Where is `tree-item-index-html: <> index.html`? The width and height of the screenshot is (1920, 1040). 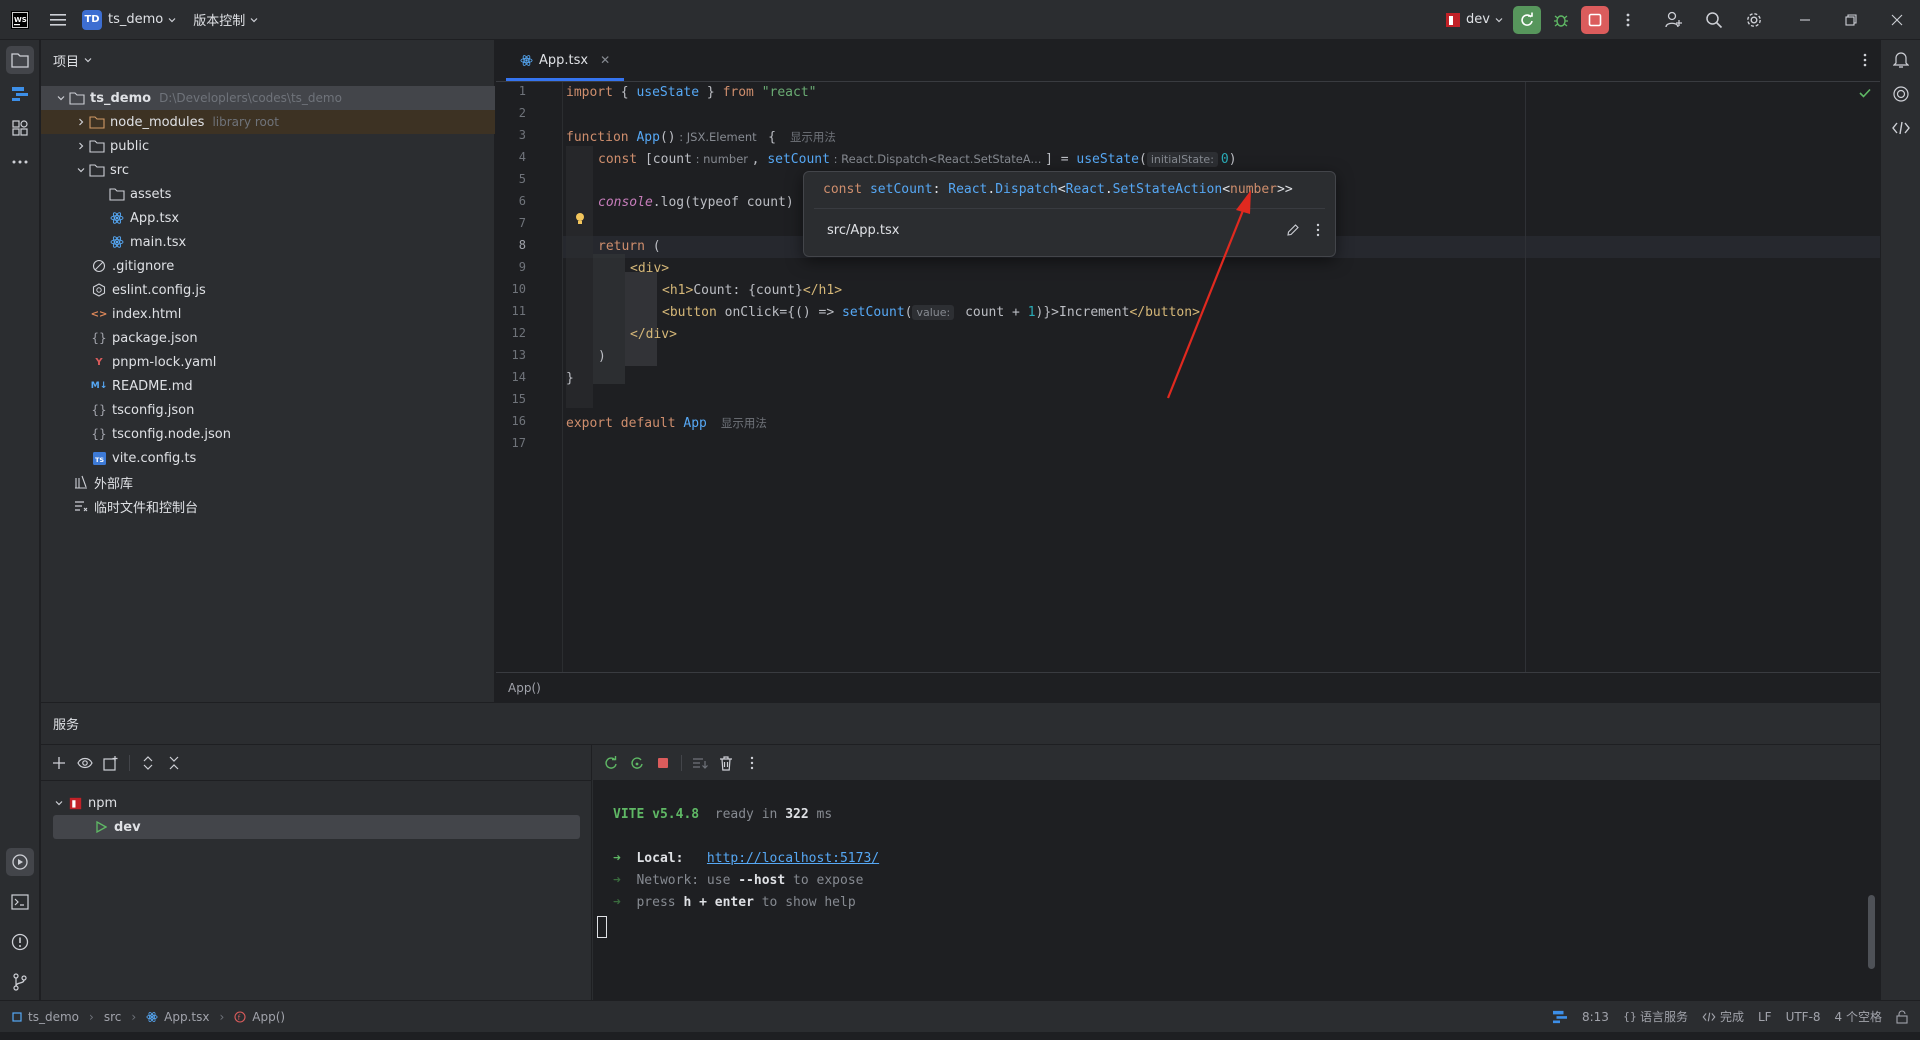 tree-item-index-html: <> index.html is located at coordinates (268, 314).